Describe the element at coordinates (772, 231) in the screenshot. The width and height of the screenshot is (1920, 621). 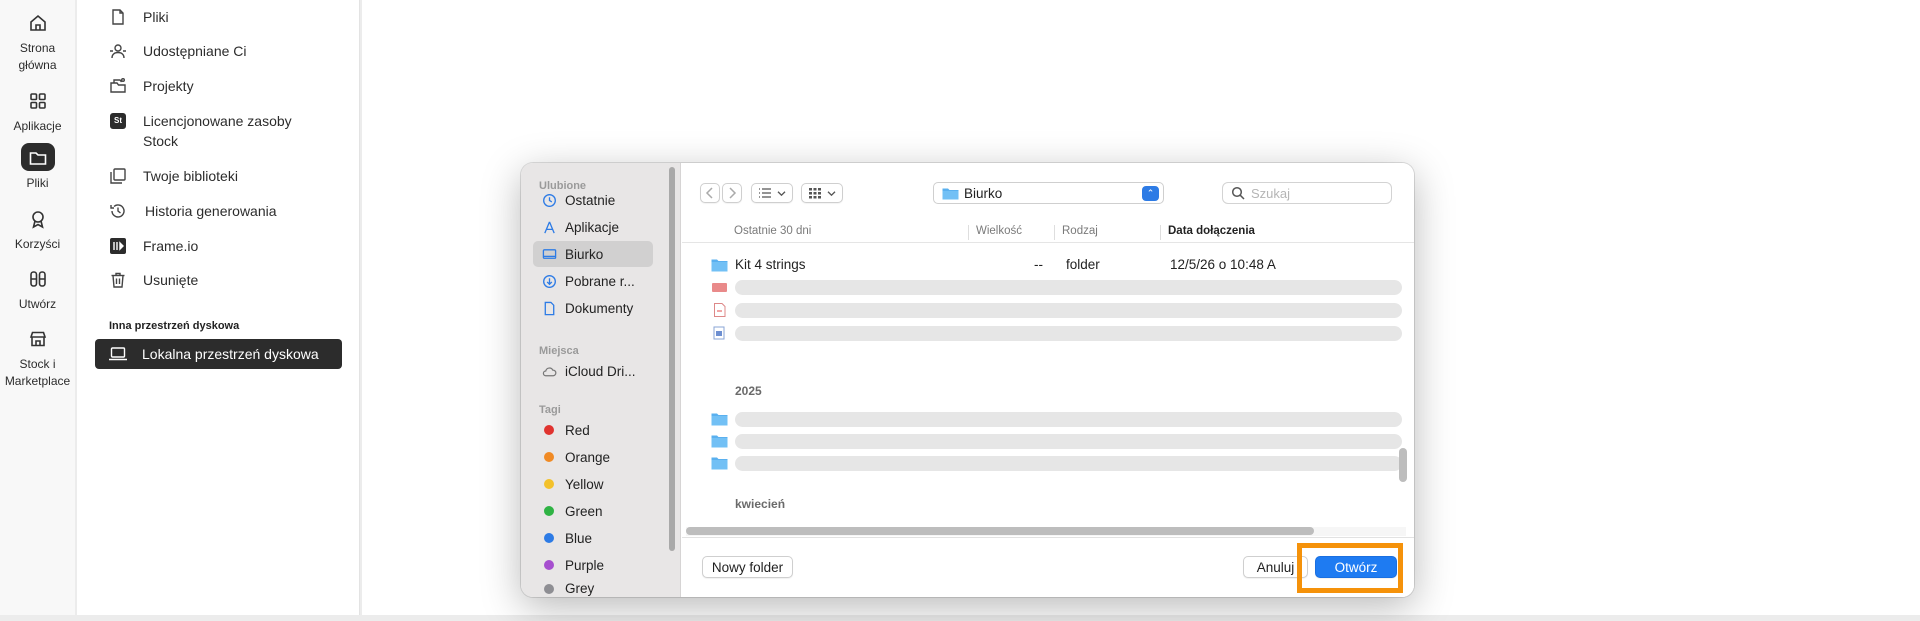
I see `column-name: Ostatnie 30 dni` at that location.